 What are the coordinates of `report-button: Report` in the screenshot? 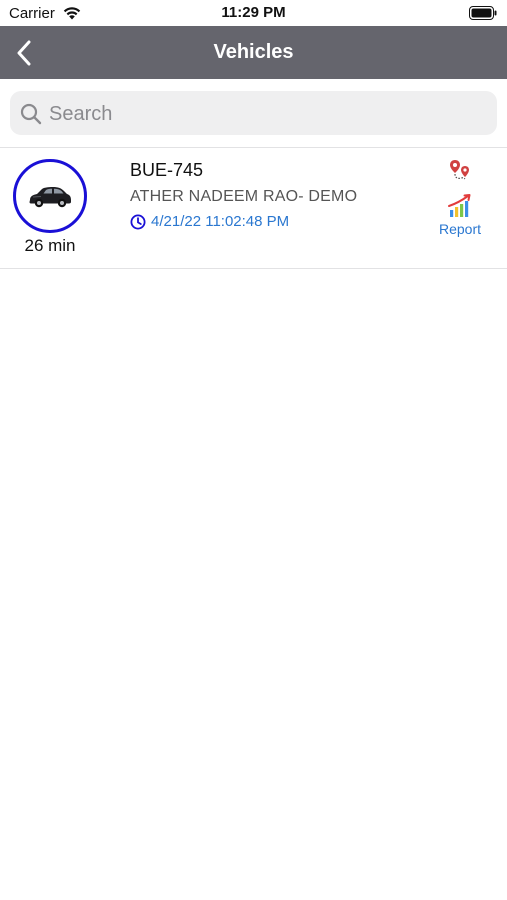 It's located at (460, 229).